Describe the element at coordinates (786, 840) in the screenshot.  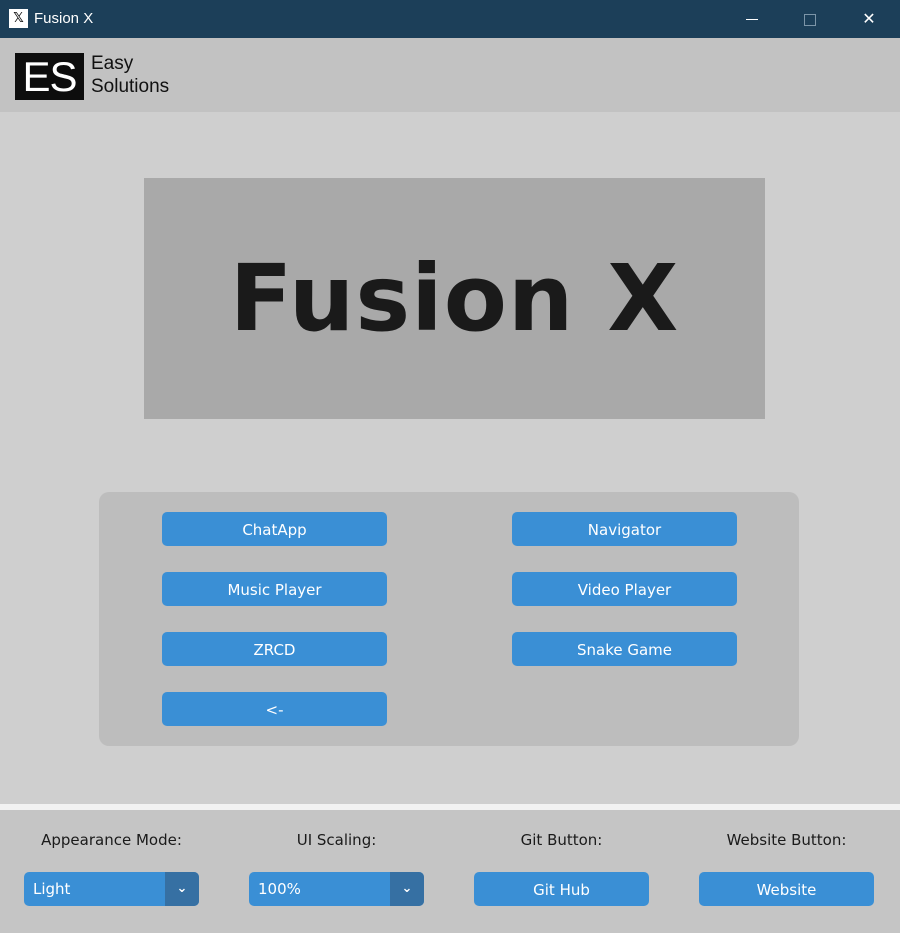
I see `website-button-label: Website Button:` at that location.